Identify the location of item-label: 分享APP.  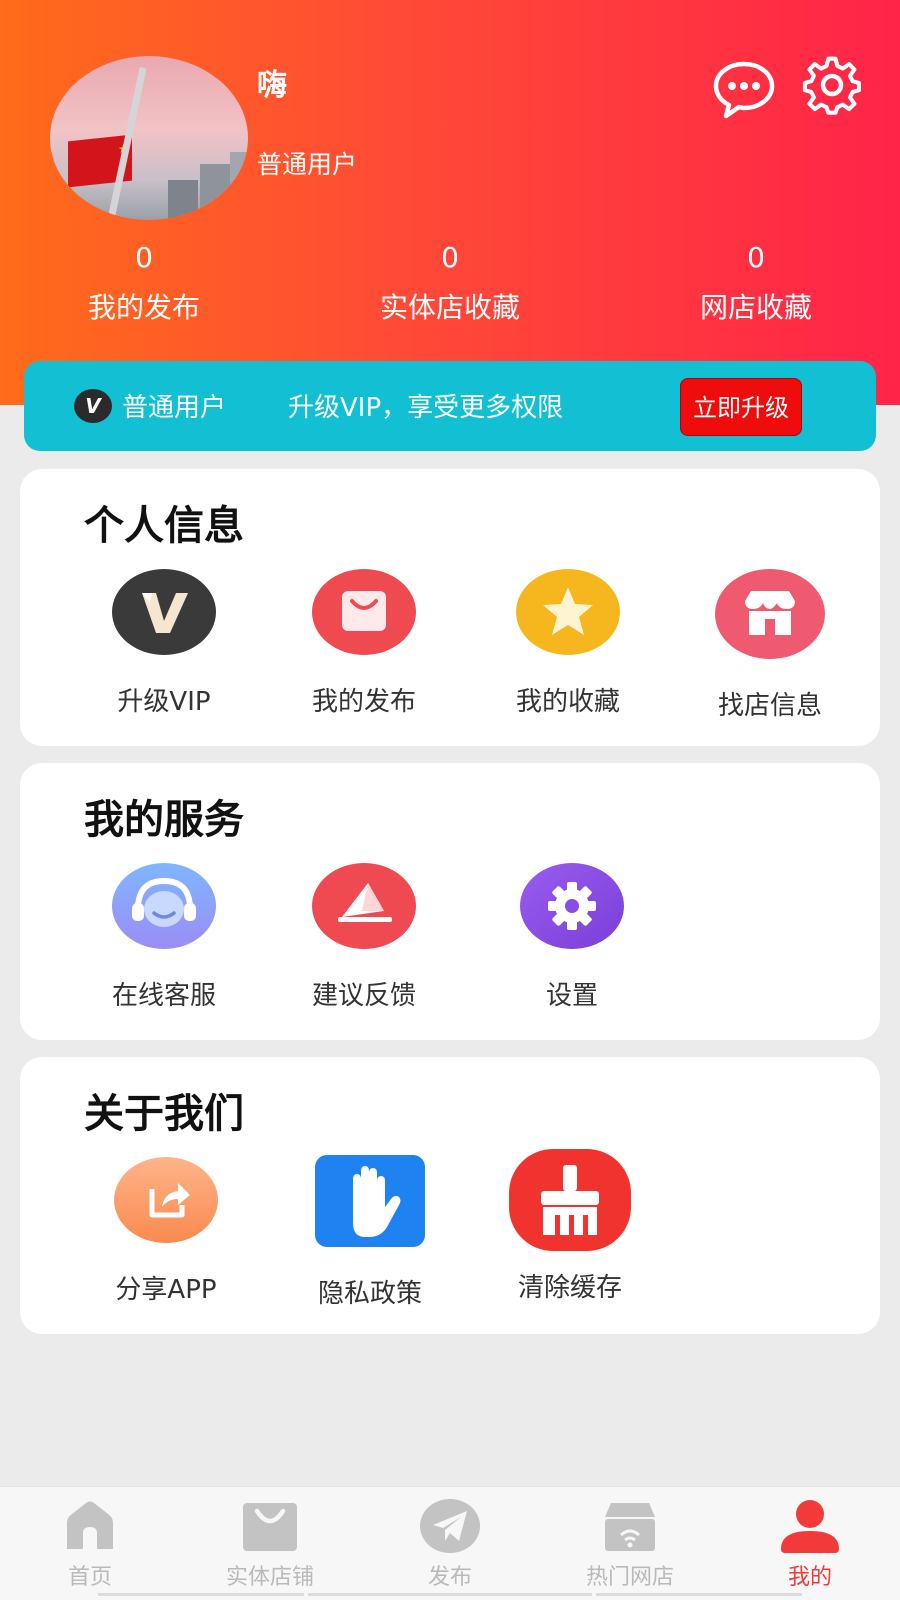
(166, 1290).